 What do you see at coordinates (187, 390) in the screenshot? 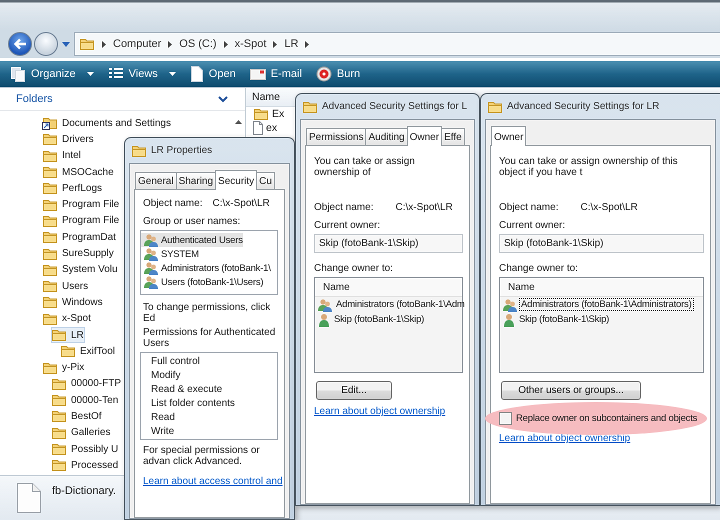
I see `permission-name: Read & execute` at bounding box center [187, 390].